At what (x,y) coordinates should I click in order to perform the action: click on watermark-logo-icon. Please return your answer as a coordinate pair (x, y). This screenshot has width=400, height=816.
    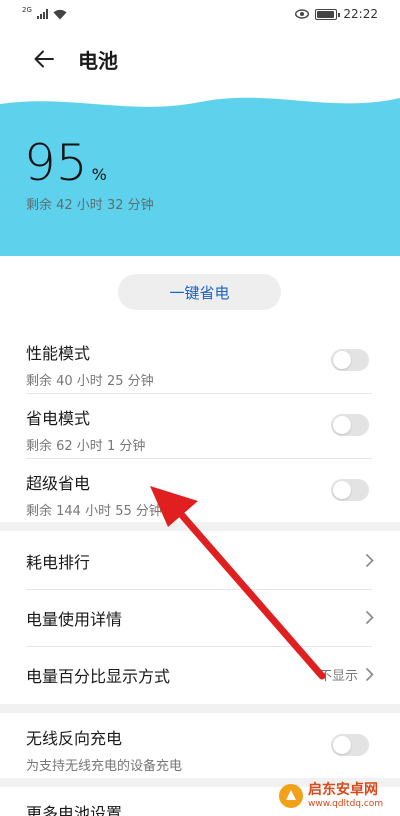
    Looking at the image, I should click on (291, 796).